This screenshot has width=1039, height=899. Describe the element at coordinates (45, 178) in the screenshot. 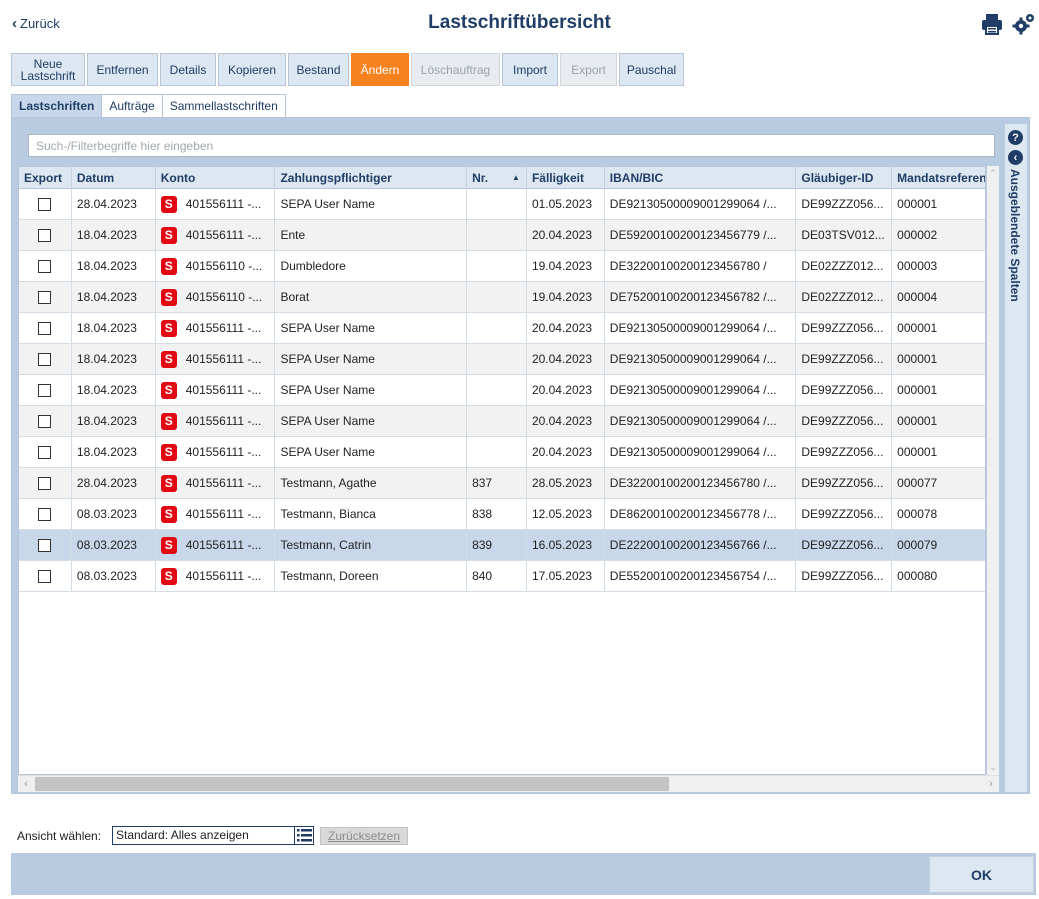

I see `column-header-export: Export` at that location.